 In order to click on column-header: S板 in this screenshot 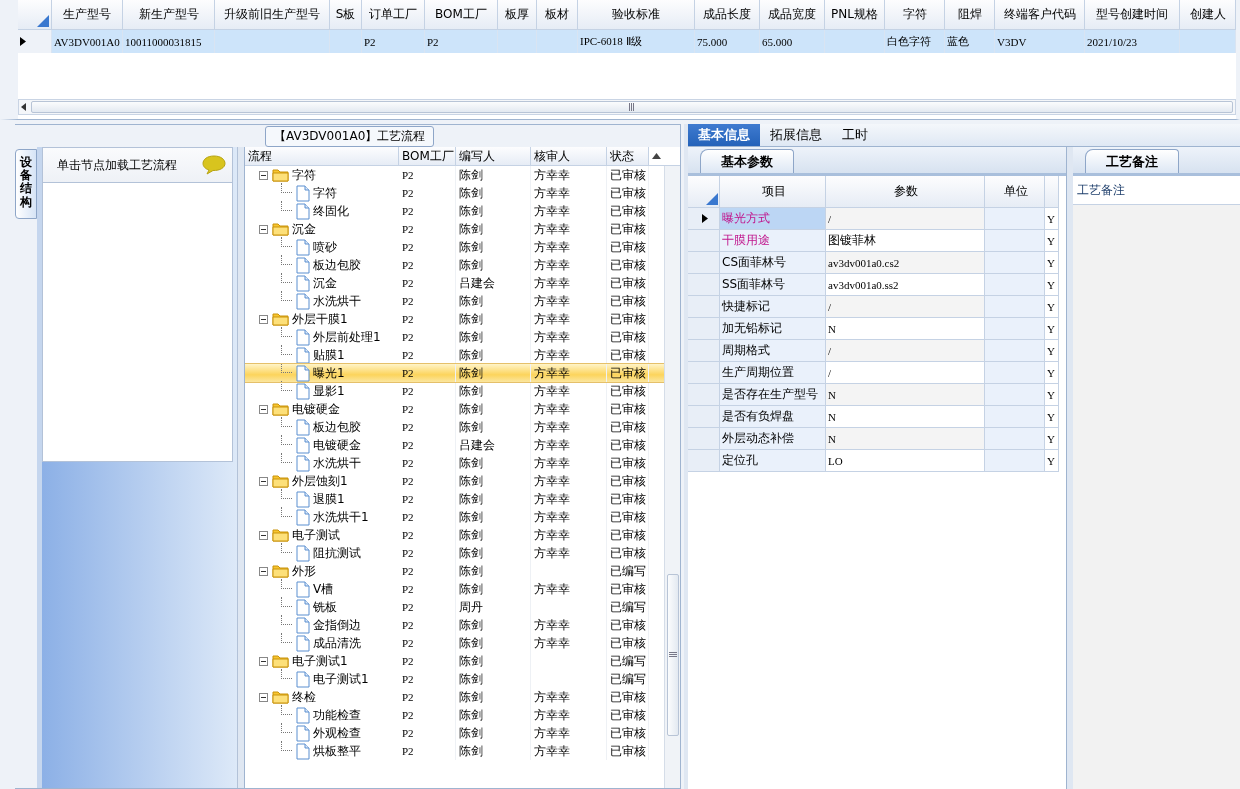, I will do `click(346, 15)`.